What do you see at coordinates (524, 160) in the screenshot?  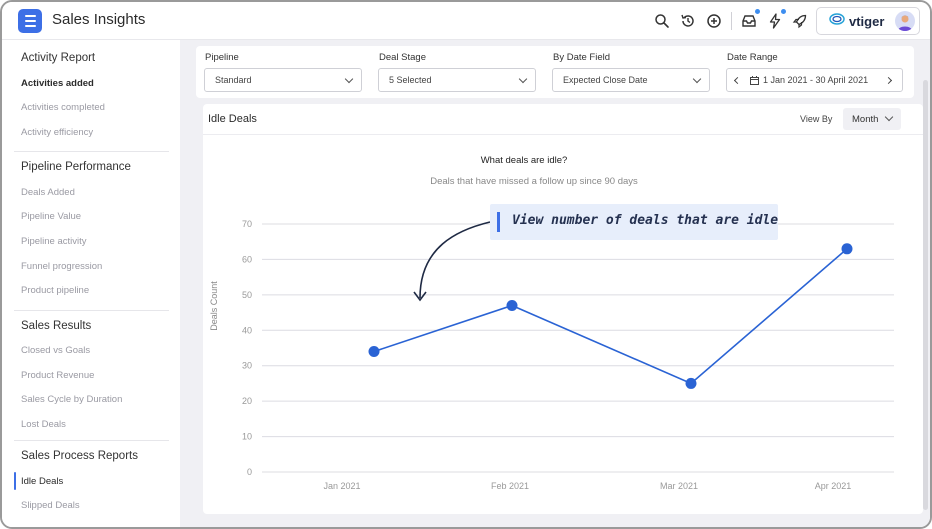 I see `chart-title: What deals are idle?` at bounding box center [524, 160].